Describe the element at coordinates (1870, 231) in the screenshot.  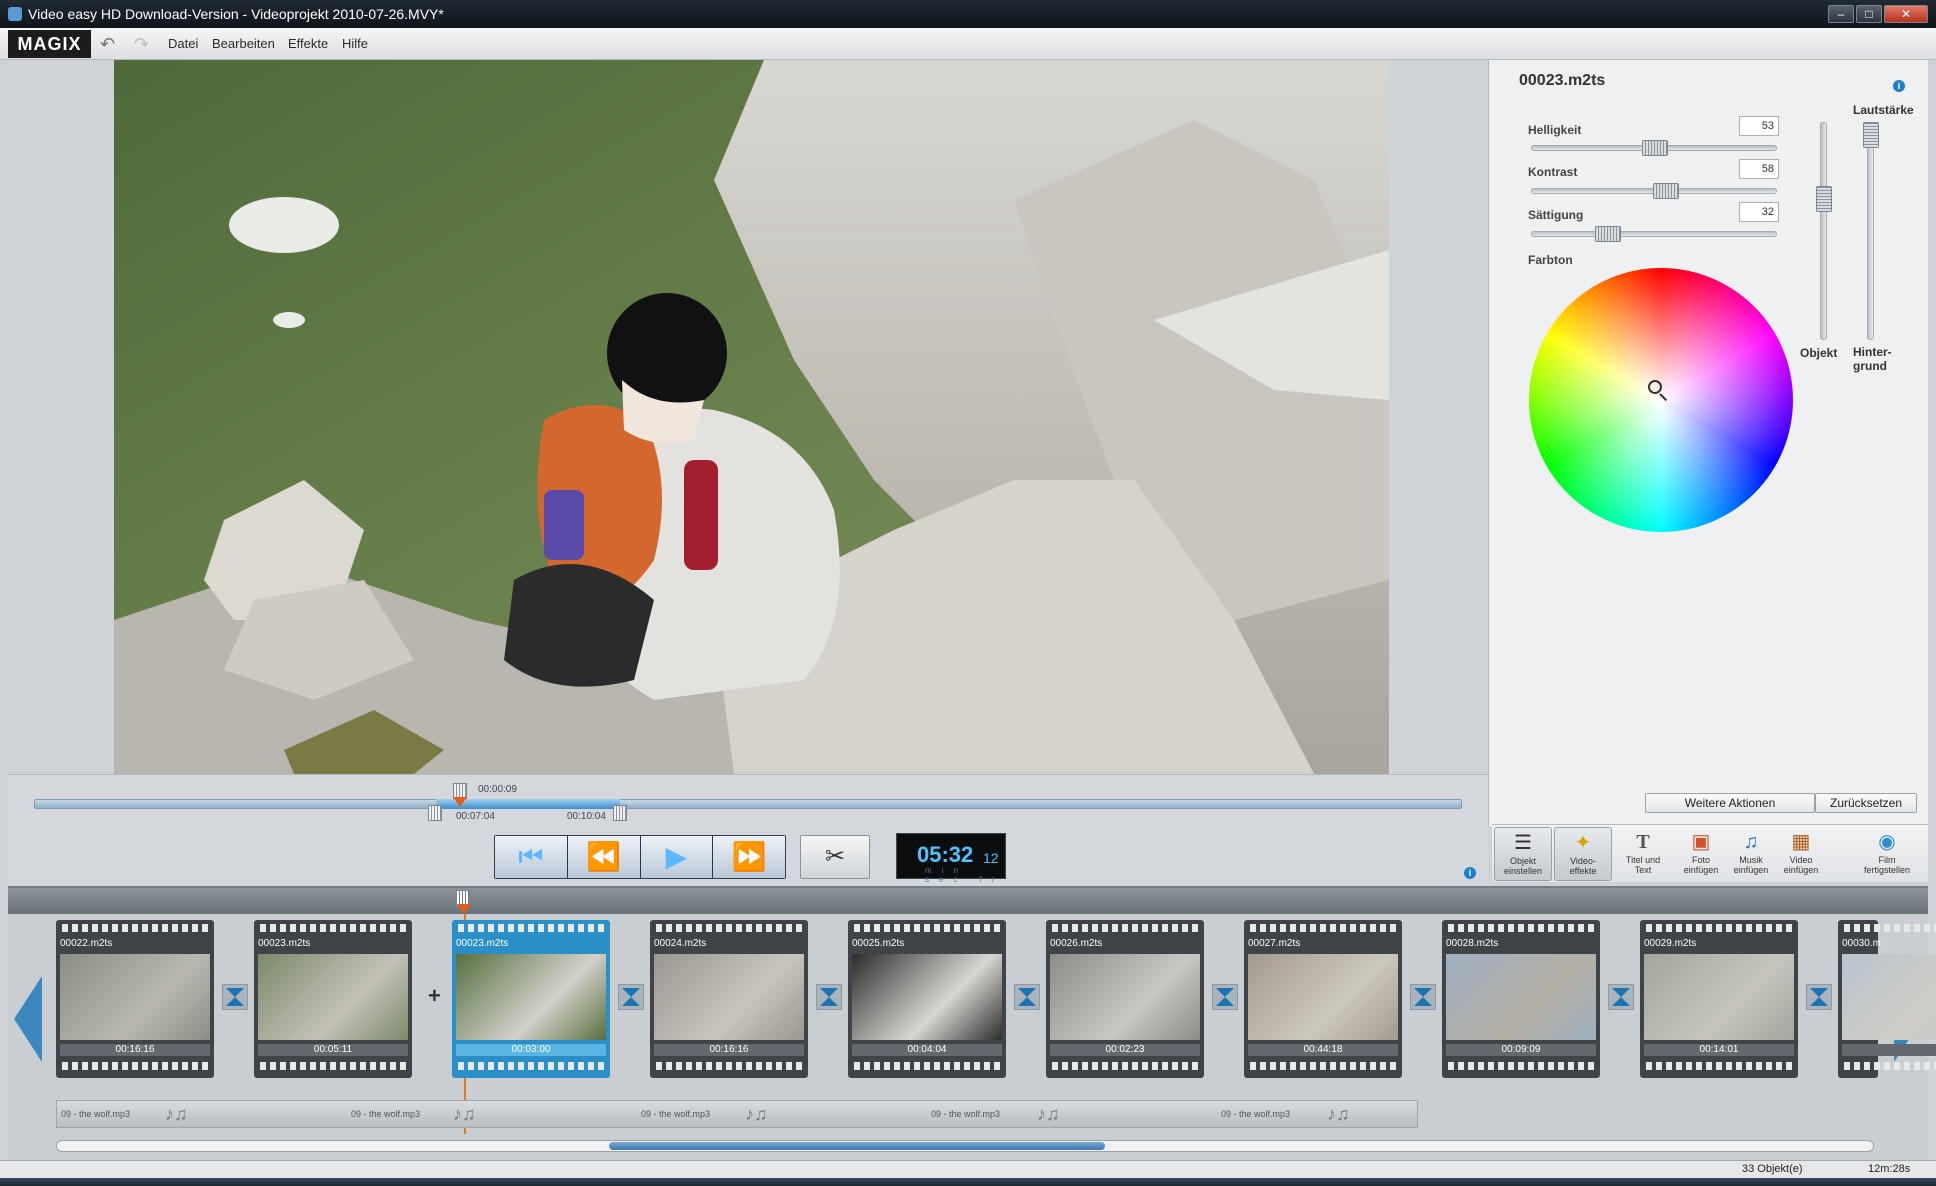
I see `background-volume-track` at that location.